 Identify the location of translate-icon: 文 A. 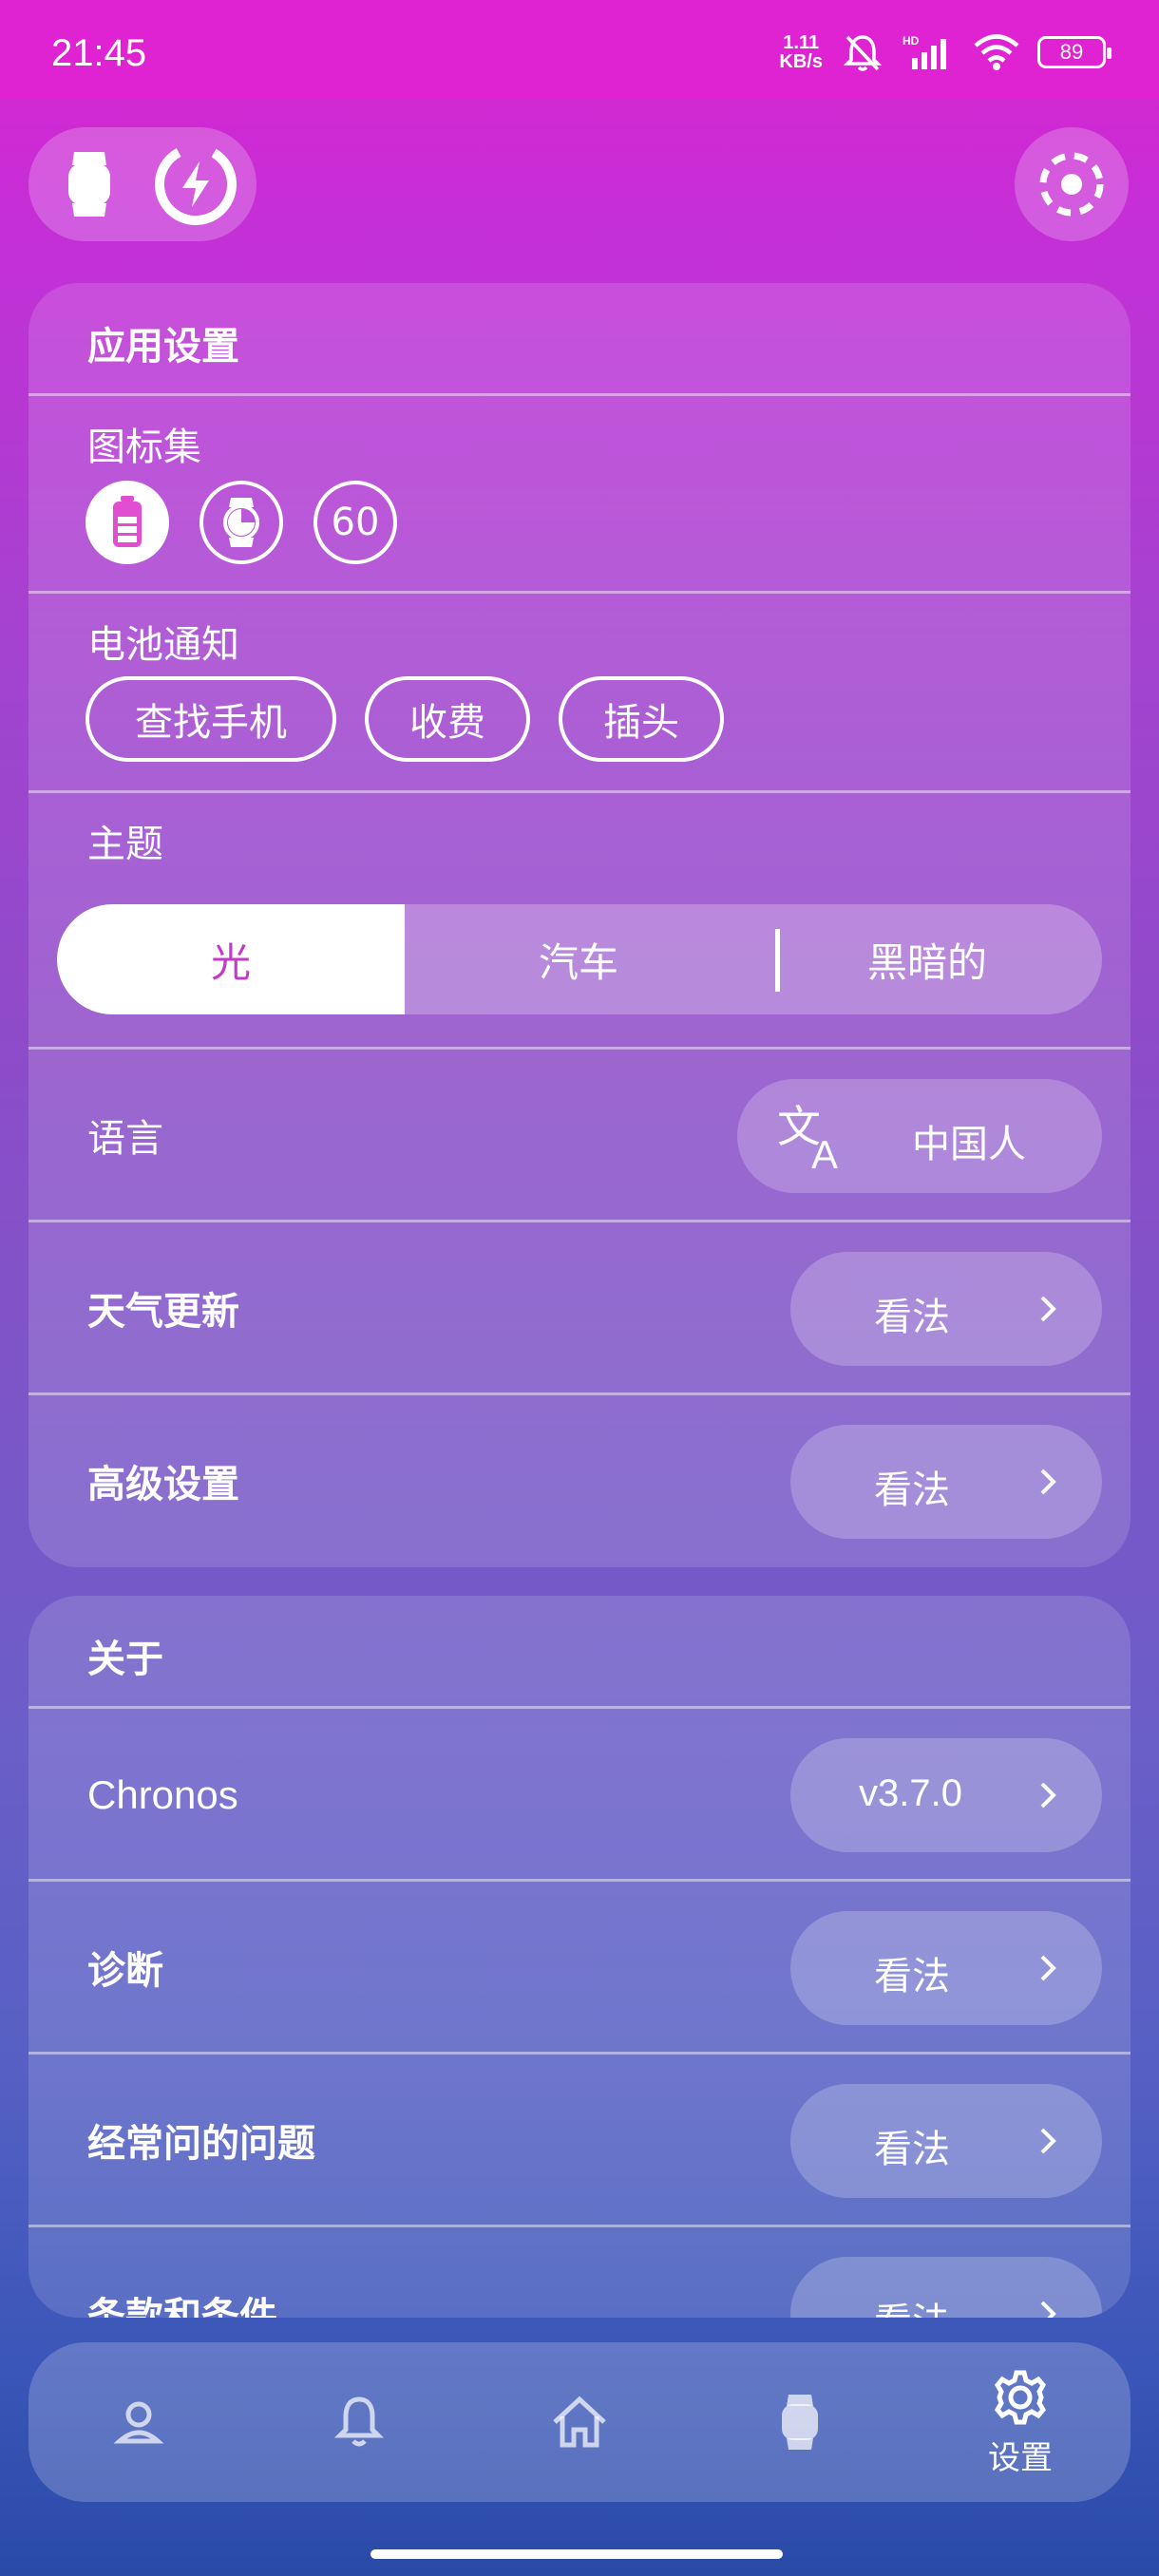
(807, 1136).